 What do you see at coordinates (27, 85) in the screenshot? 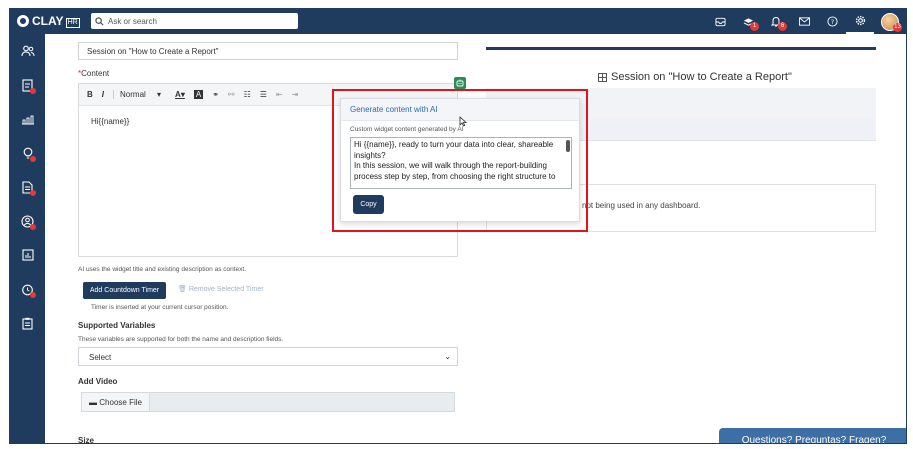
I see `sidebar-item-tasks` at bounding box center [27, 85].